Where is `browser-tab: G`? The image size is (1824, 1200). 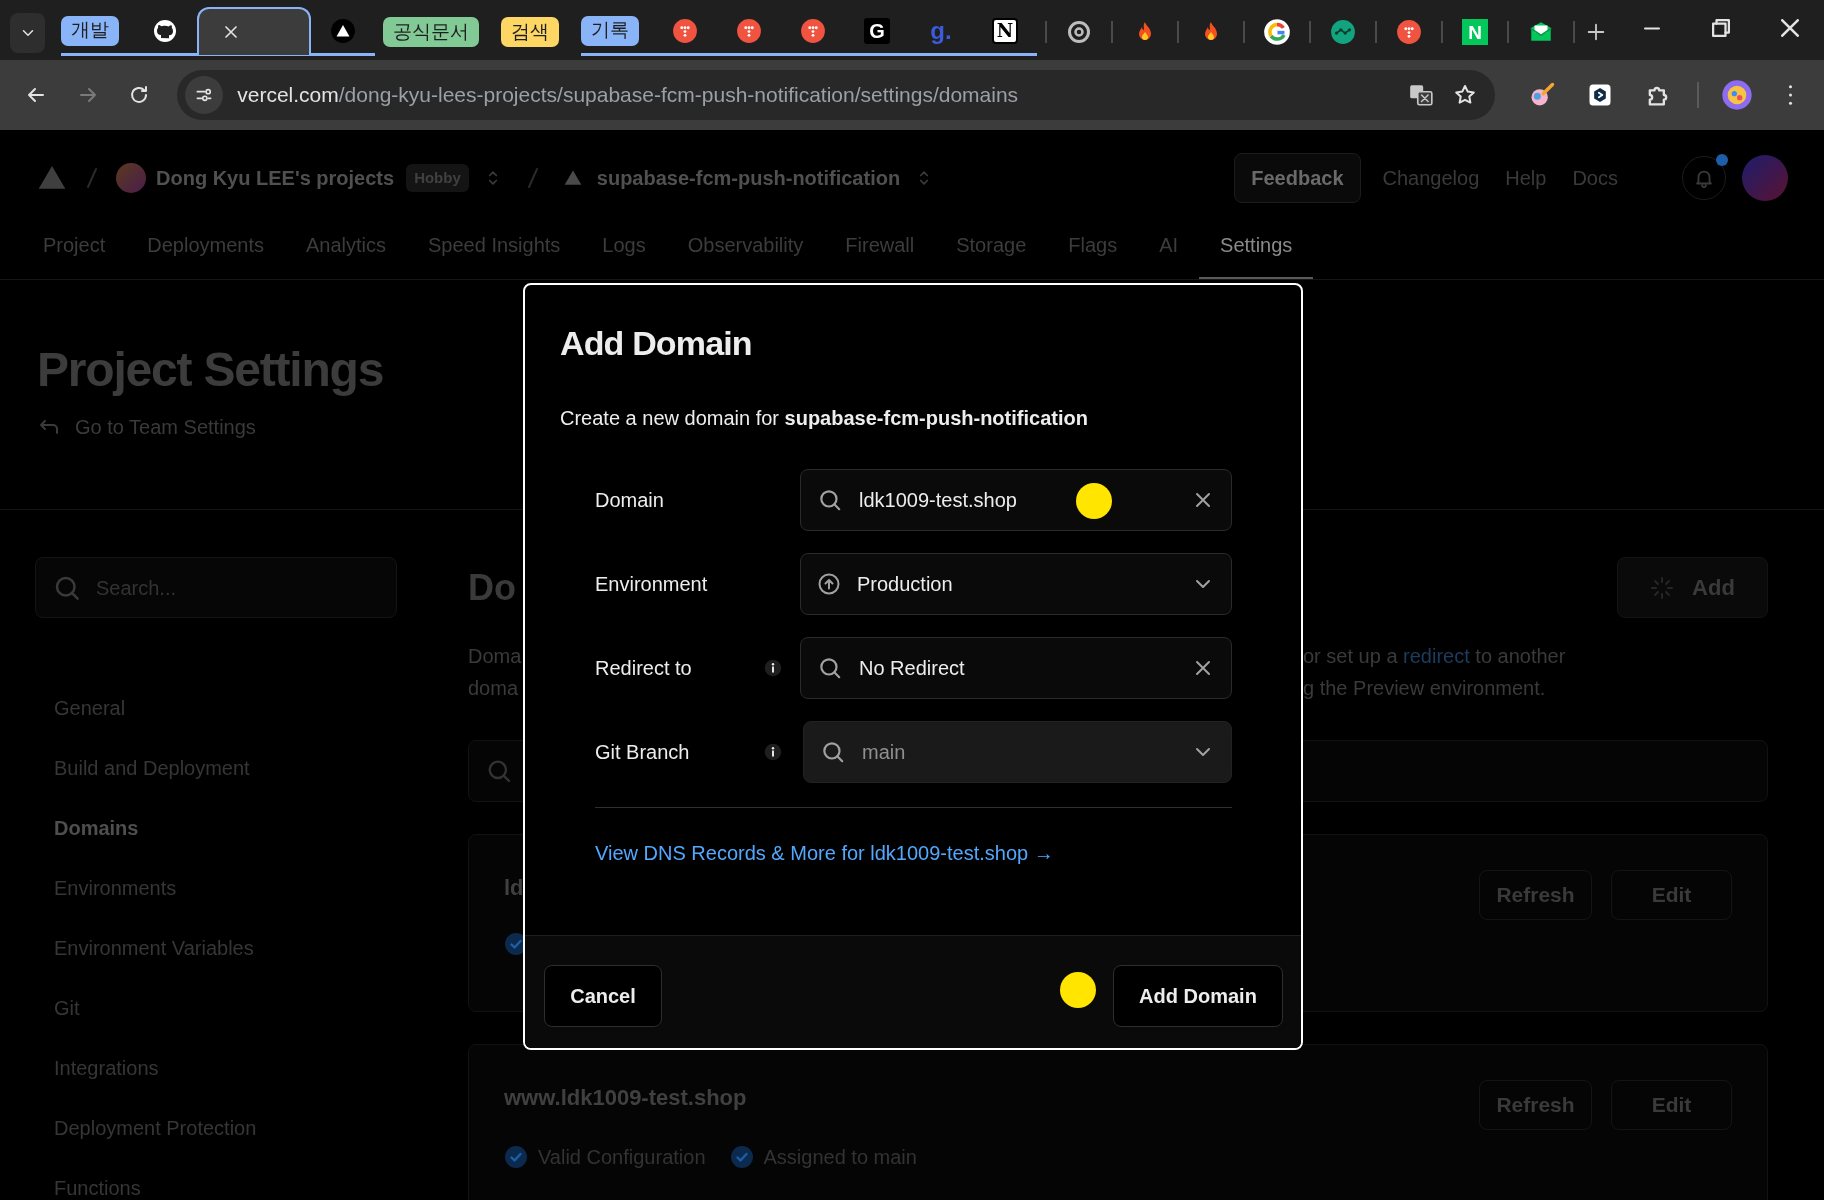
browser-tab: G is located at coordinates (877, 30).